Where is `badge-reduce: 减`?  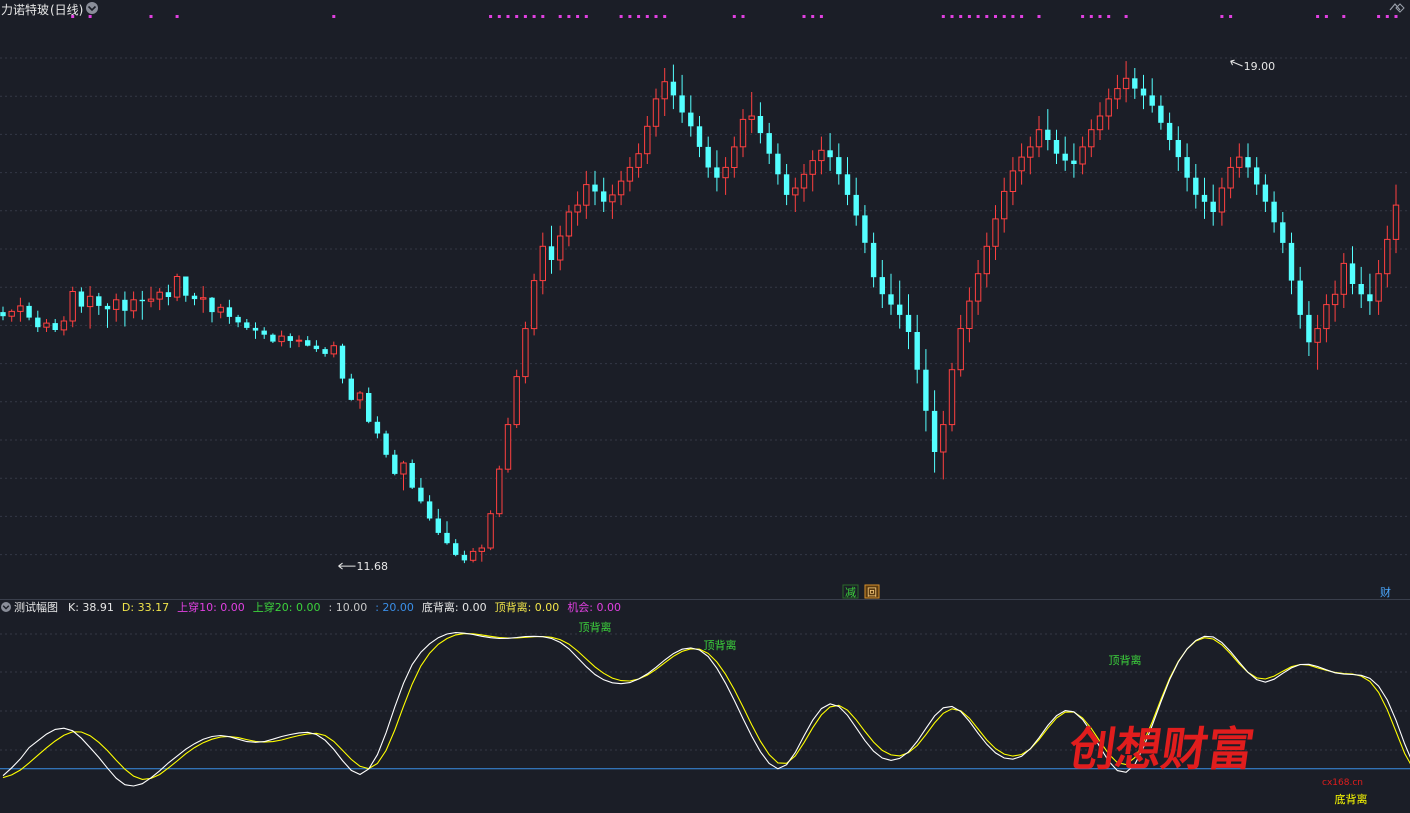 badge-reduce: 减 is located at coordinates (850, 591).